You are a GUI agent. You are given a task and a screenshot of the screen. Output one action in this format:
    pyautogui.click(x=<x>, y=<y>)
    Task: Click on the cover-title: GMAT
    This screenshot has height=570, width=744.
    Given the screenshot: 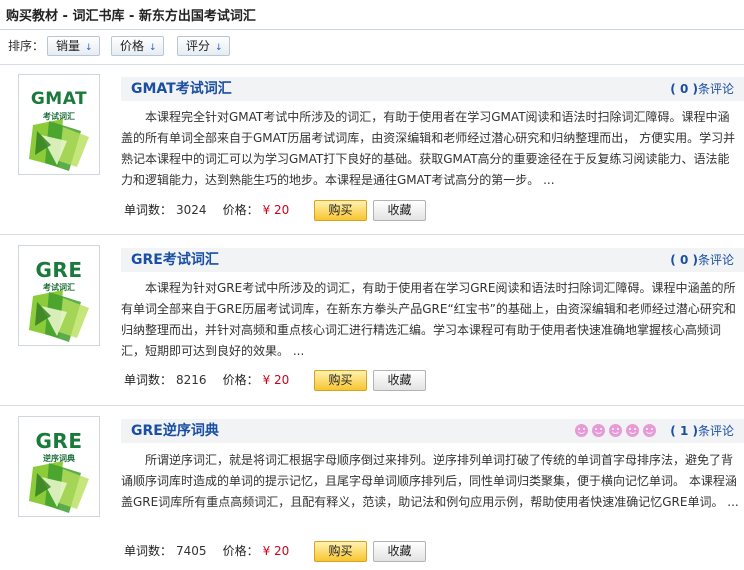 What is the action you would take?
    pyautogui.click(x=59, y=99)
    